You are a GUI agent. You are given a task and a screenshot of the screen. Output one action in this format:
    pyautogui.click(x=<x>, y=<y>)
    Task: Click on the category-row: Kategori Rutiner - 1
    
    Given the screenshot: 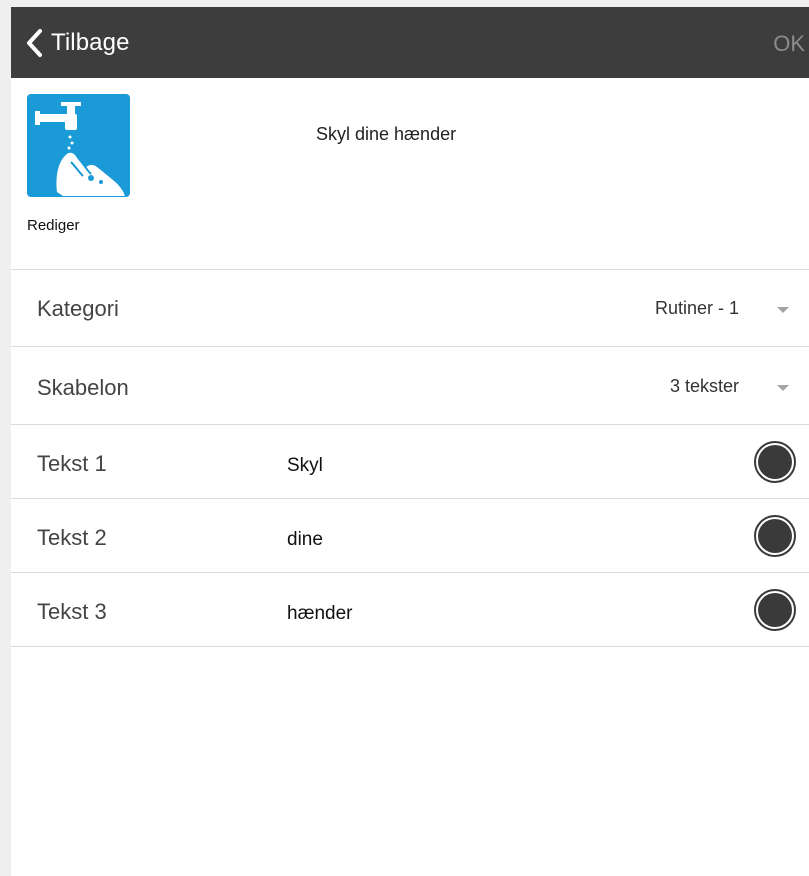 What is the action you would take?
    pyautogui.click(x=410, y=308)
    